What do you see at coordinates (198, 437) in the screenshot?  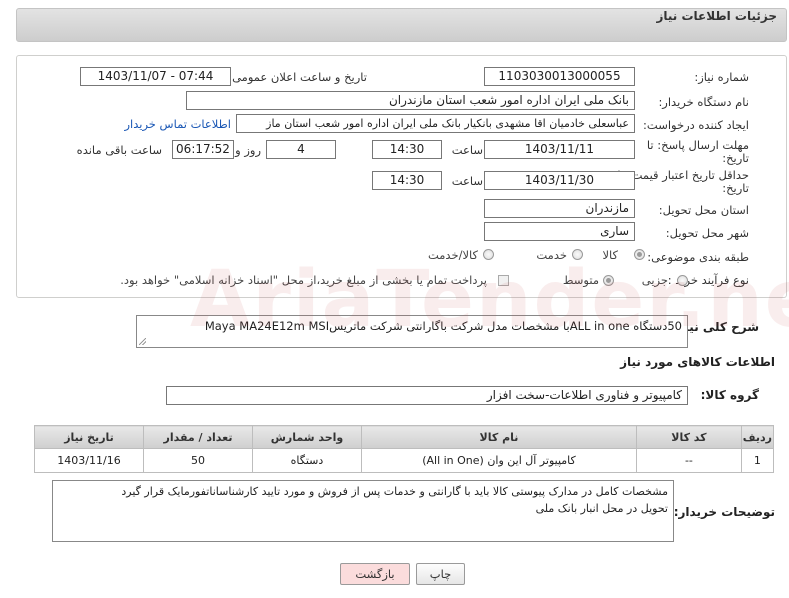 I see `col-quantity: تعداد / مقدار` at bounding box center [198, 437].